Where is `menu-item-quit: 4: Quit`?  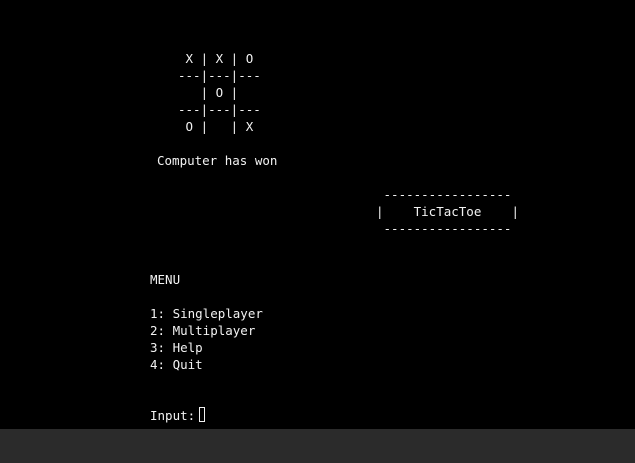
menu-item-quit: 4: Quit is located at coordinates (176, 364).